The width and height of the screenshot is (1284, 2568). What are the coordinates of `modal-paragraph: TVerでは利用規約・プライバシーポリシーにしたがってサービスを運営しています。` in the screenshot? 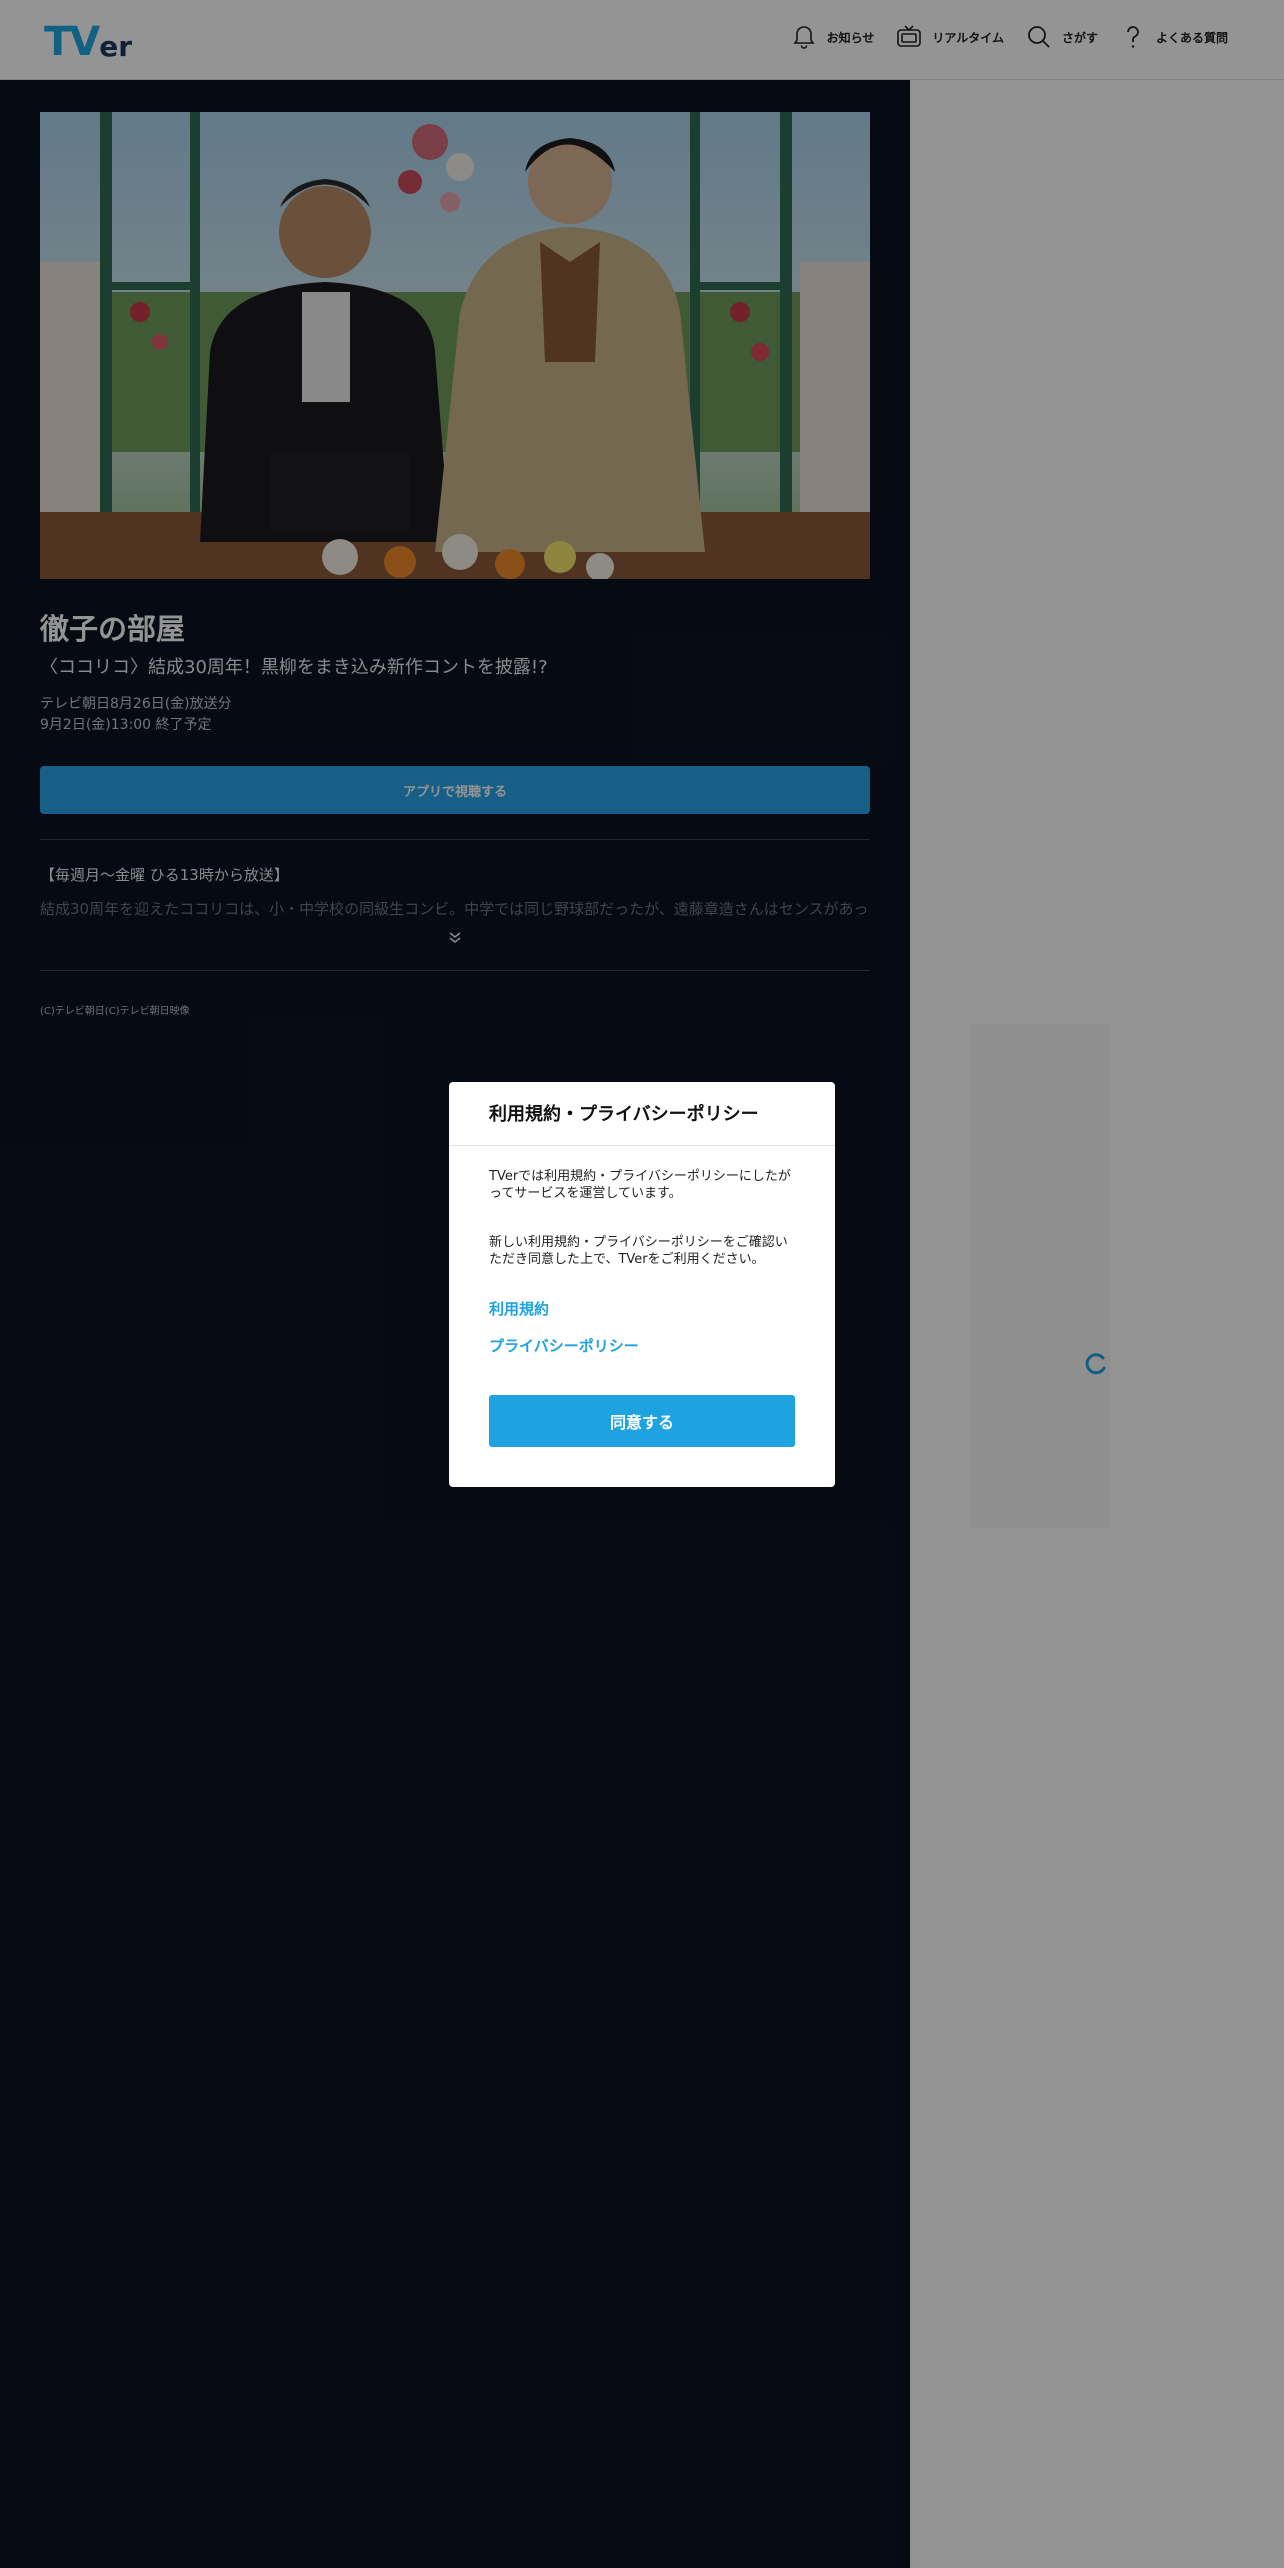 It's located at (640, 1185).